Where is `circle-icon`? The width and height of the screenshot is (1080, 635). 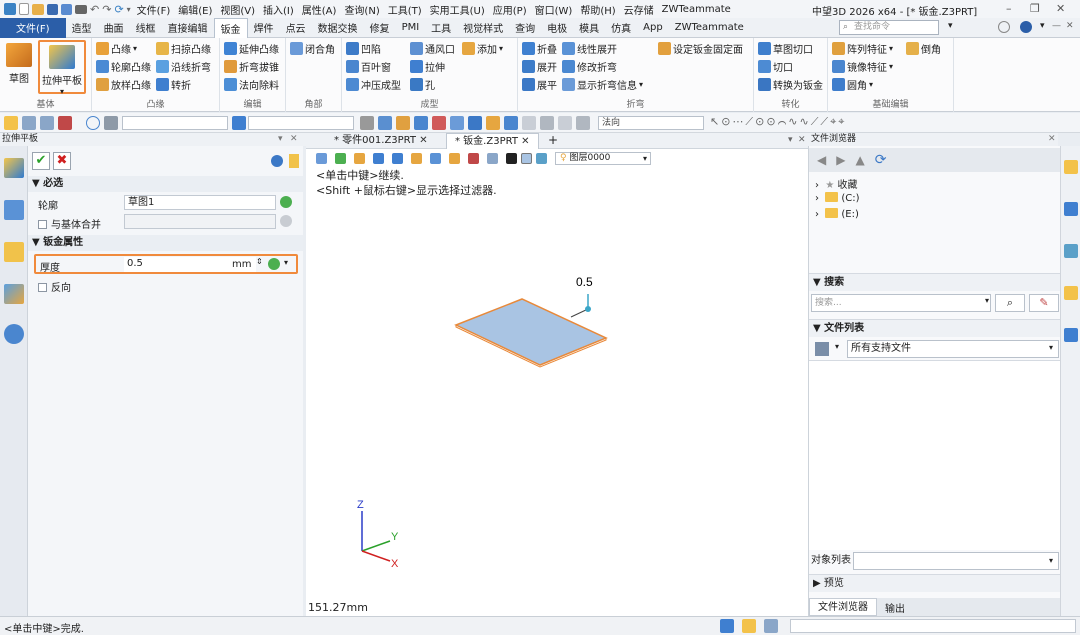 circle-icon is located at coordinates (93, 123).